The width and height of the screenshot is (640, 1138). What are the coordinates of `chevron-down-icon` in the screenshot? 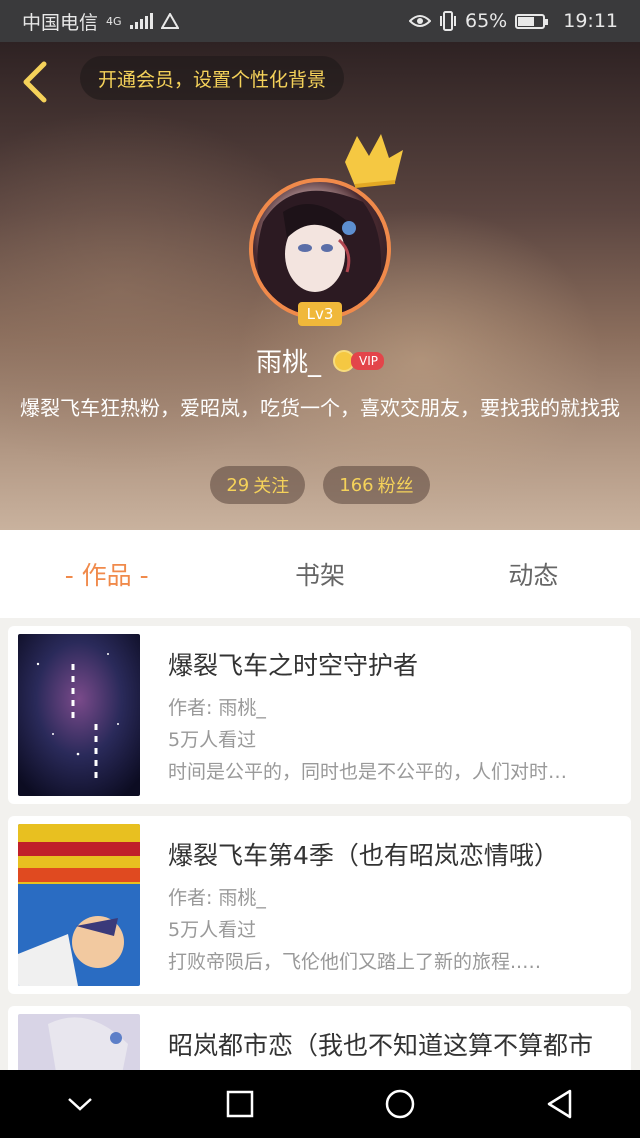 It's located at (80, 1104).